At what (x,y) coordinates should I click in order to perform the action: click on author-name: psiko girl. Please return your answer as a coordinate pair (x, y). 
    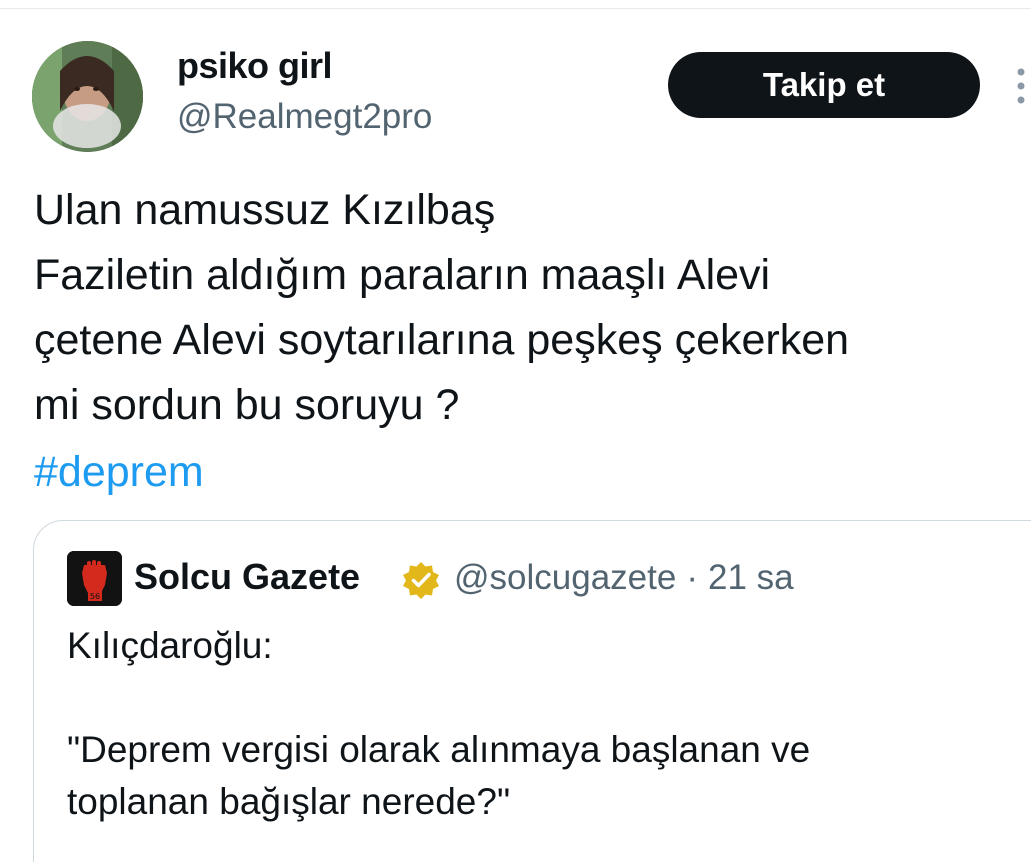
    Looking at the image, I should click on (255, 66).